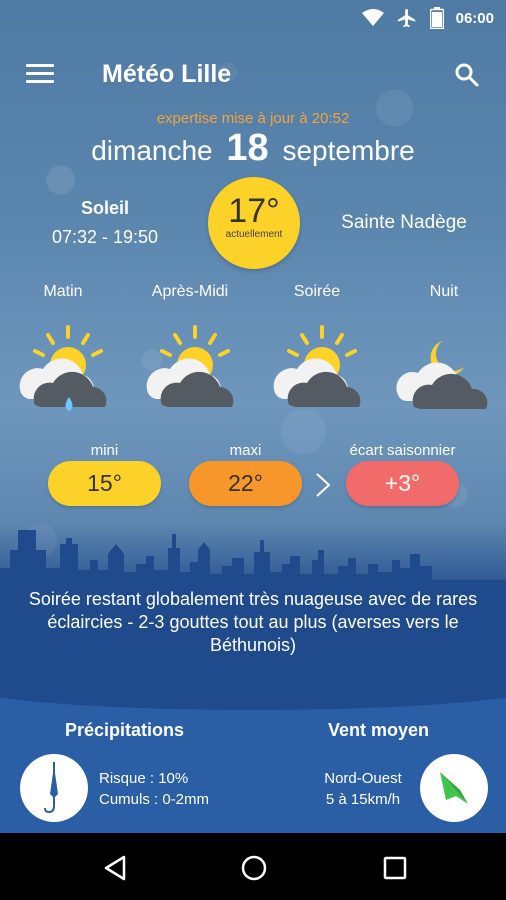  I want to click on current-temp-badge: 17° actuellement, so click(254, 223).